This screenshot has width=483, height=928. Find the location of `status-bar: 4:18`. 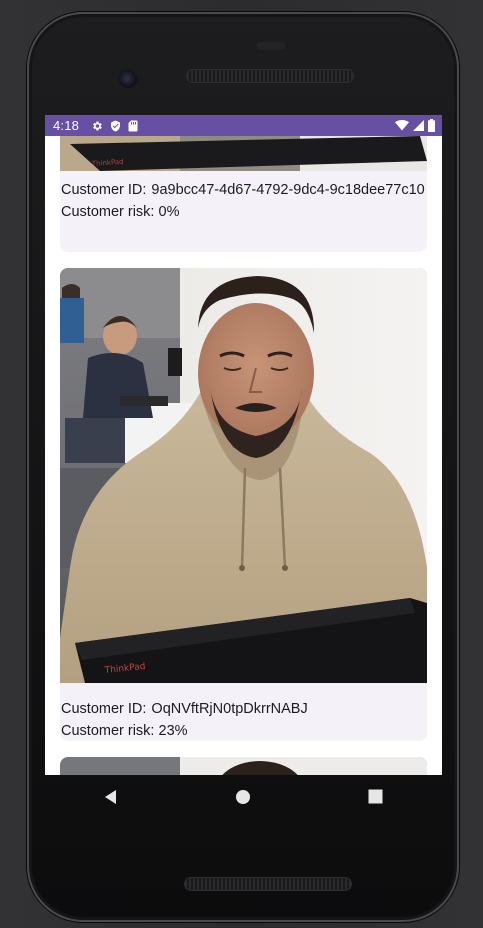

status-bar: 4:18 is located at coordinates (243, 125).